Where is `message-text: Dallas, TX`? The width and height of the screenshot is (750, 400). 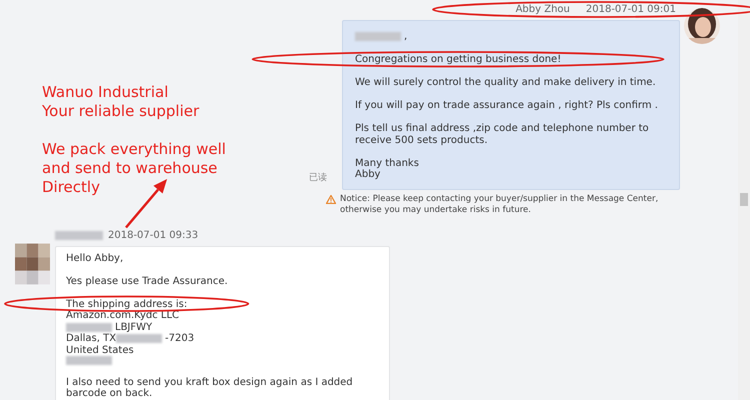
message-text: Dallas, TX is located at coordinates (91, 338).